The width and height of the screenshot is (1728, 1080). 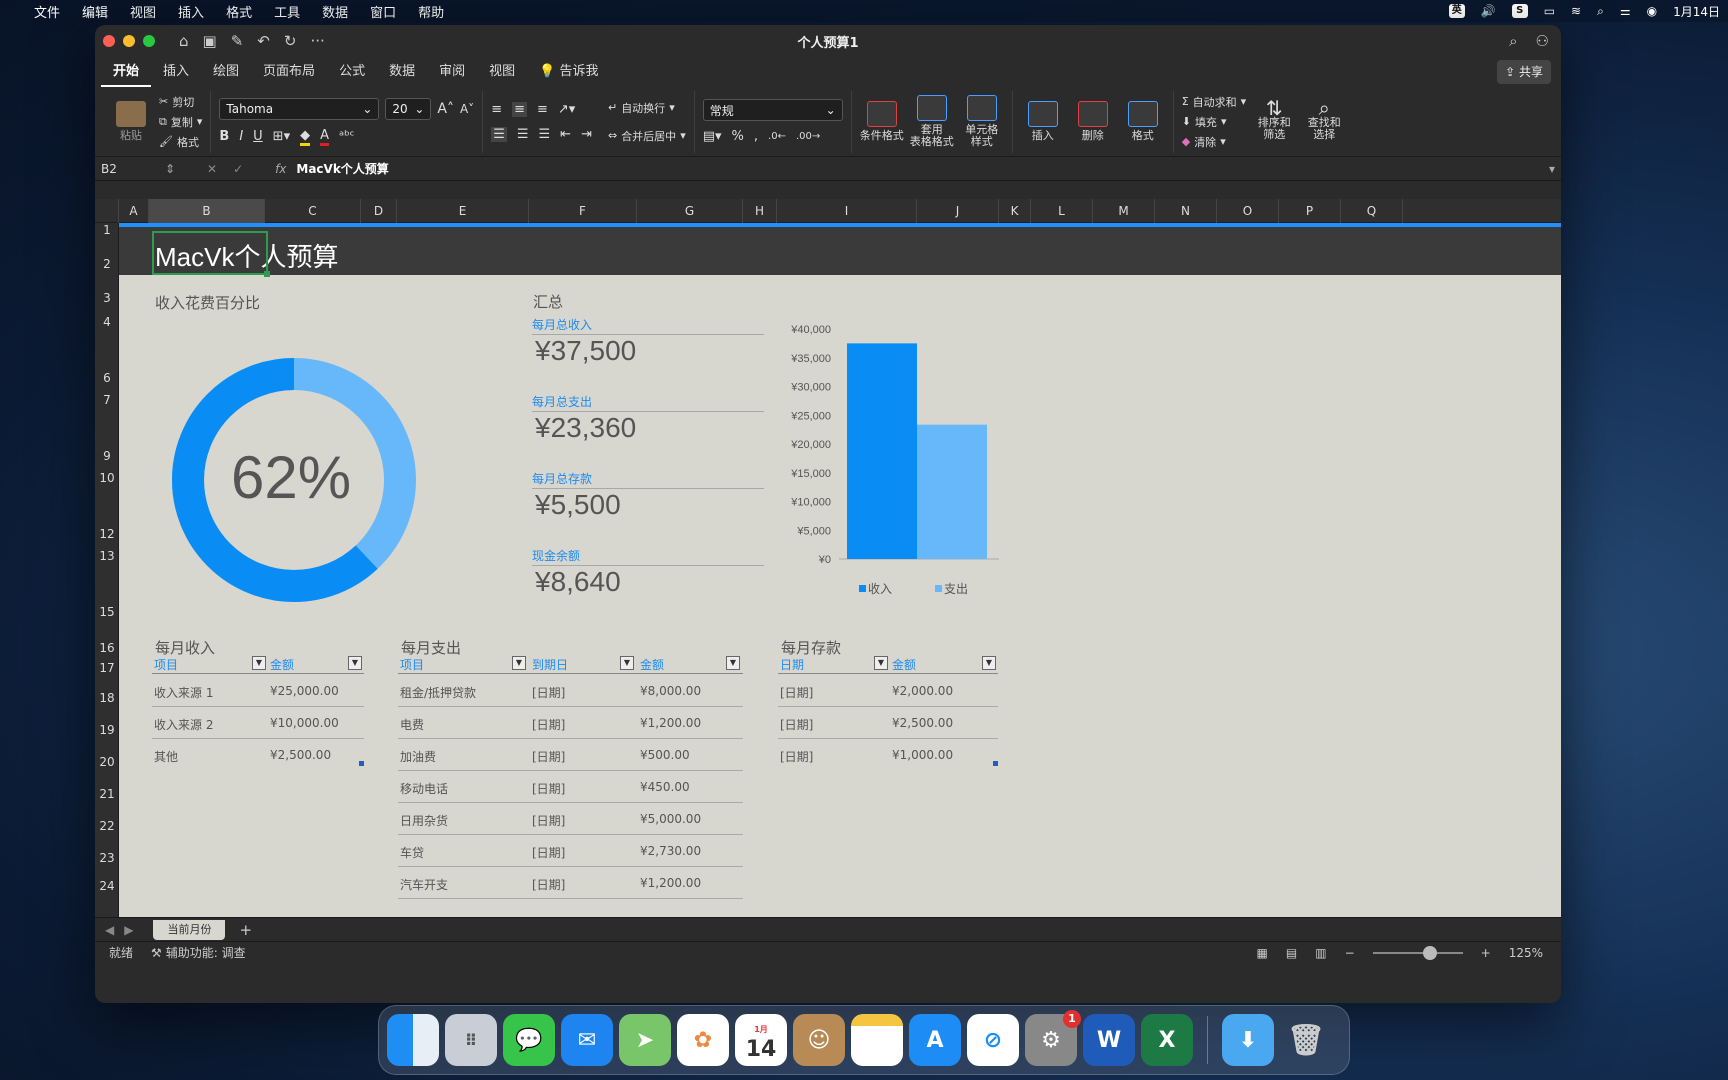 What do you see at coordinates (1549, 11) in the screenshot?
I see `battery-icon: ▭` at bounding box center [1549, 11].